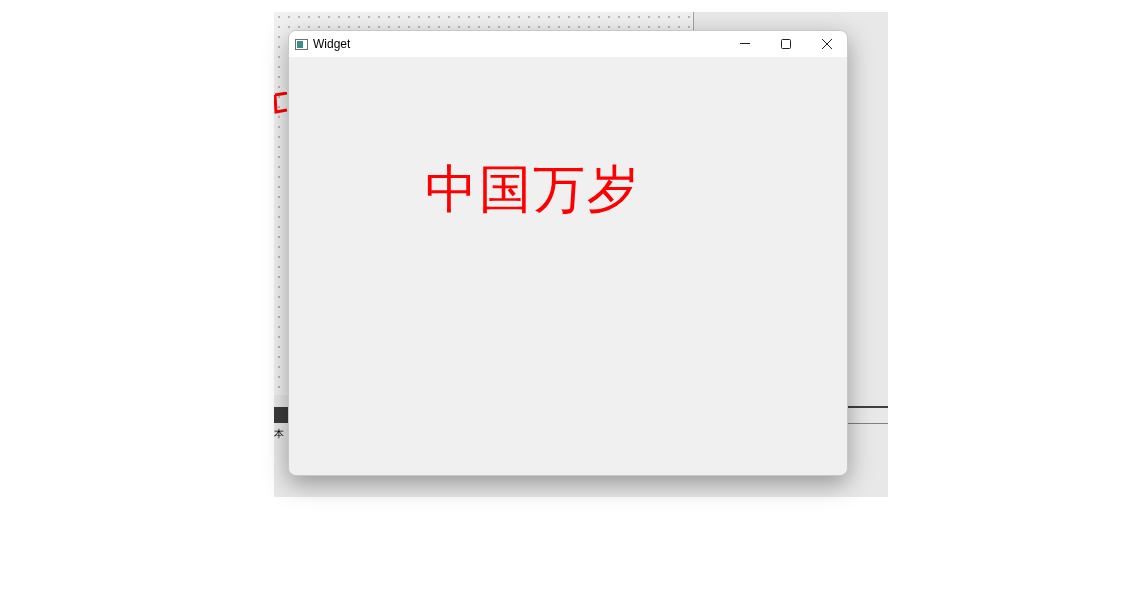 The image size is (1145, 591). I want to click on label-text: 本, so click(279, 434).